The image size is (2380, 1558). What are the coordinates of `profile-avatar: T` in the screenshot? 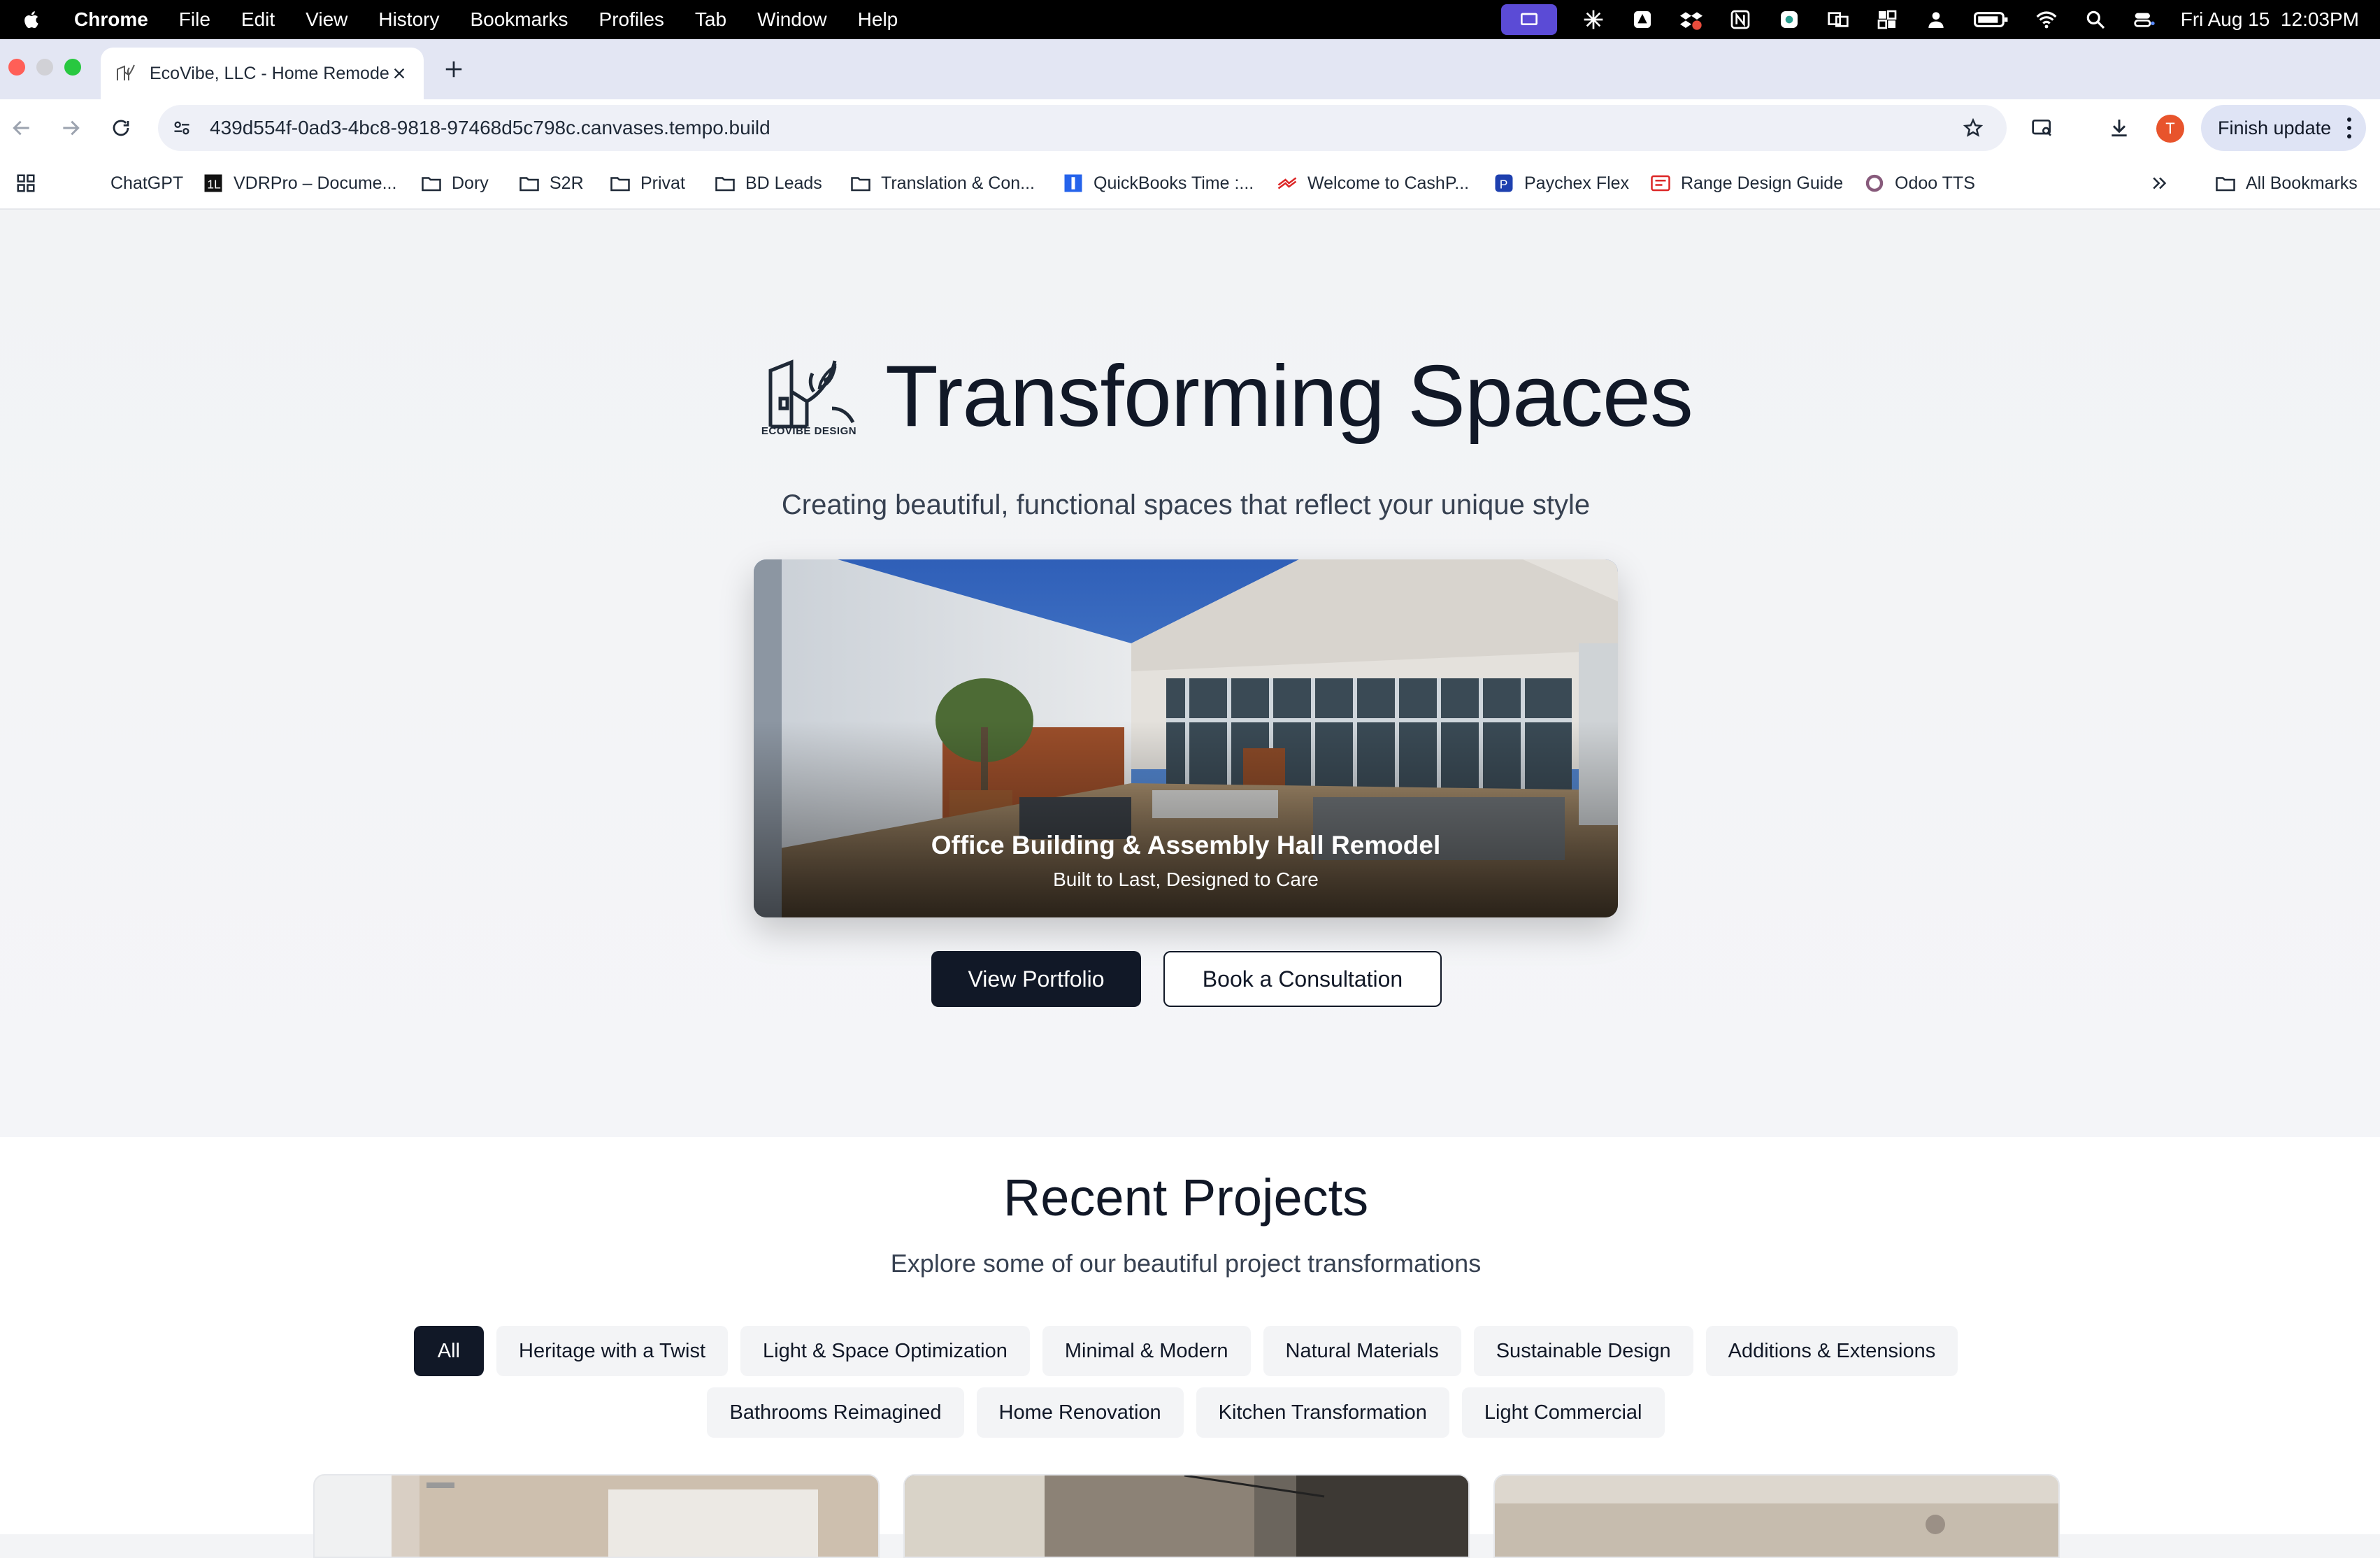 It's located at (2170, 129).